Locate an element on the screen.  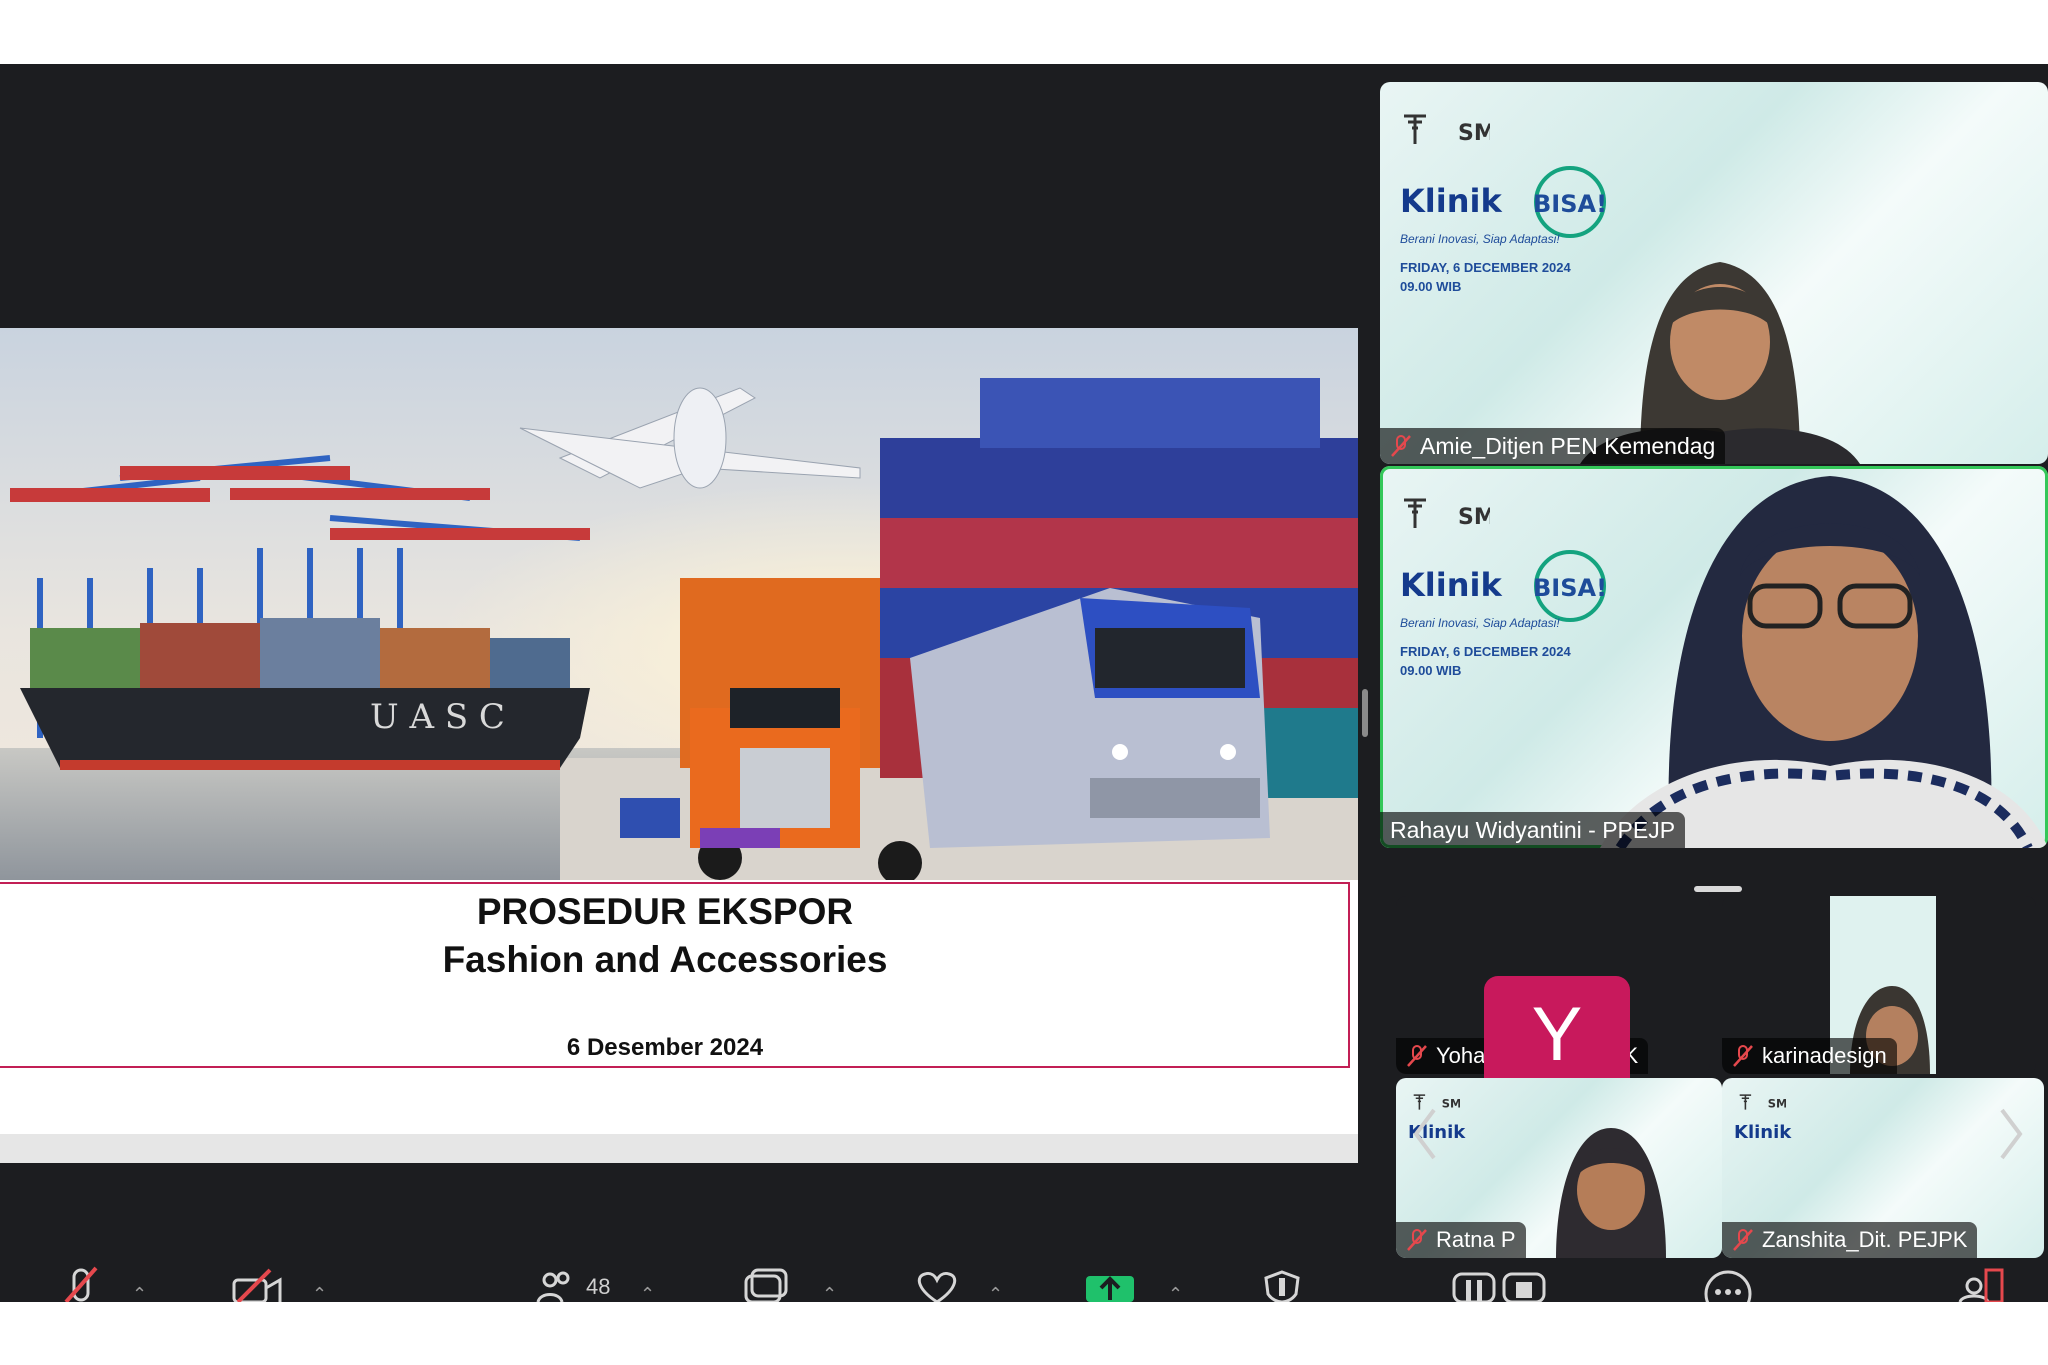
reactions-options-chevron-icon: ⌃ is located at coordinates (995, 1293).